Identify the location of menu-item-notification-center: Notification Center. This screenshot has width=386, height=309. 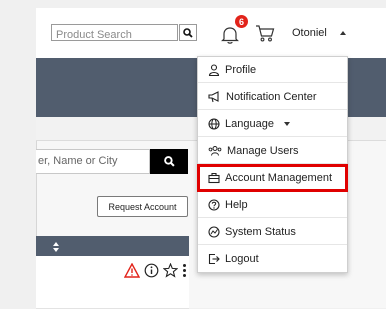
(272, 97).